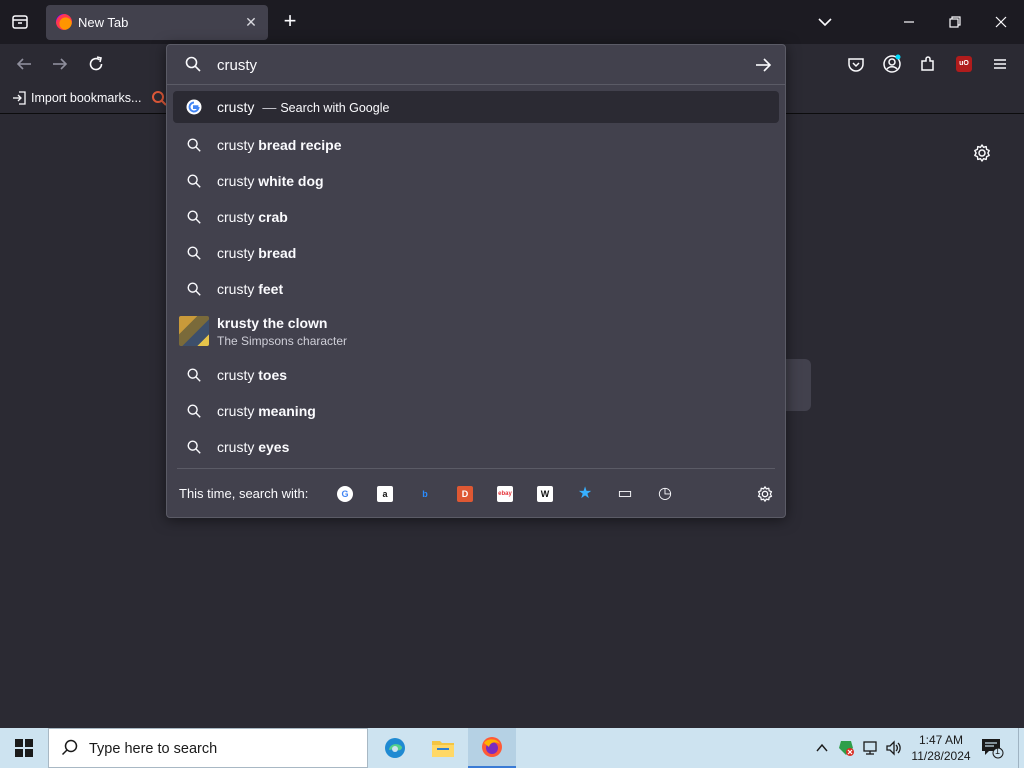 This screenshot has height=768, width=1024. I want to click on one-off-ebay-engine-button: ebay, so click(505, 494).